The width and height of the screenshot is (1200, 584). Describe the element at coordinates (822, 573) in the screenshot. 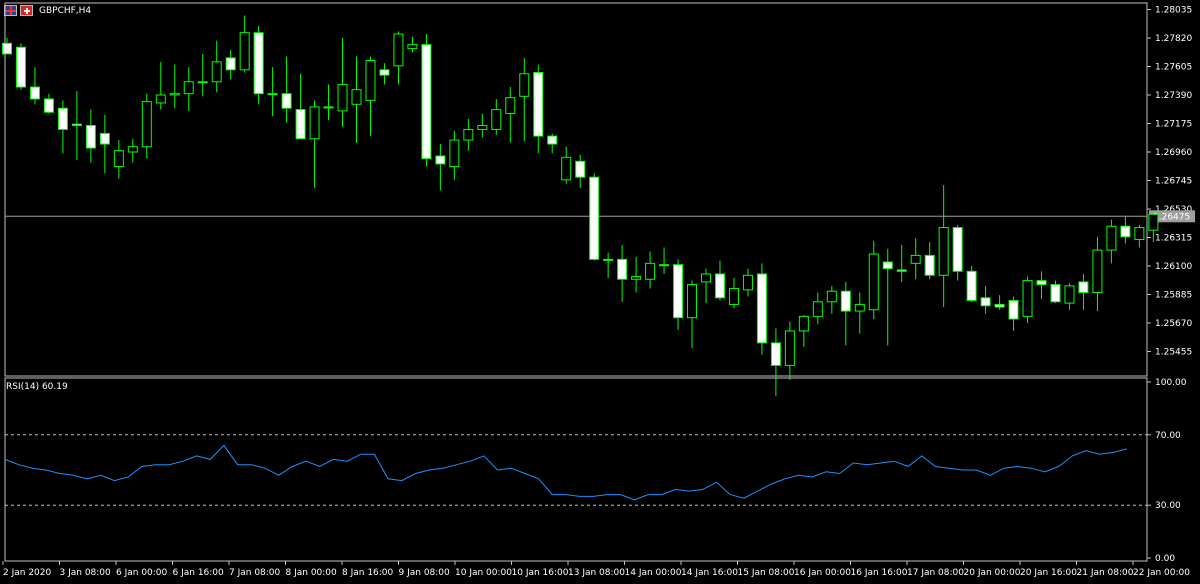

I see `time-tick-label: 16 Jan 00:00` at that location.